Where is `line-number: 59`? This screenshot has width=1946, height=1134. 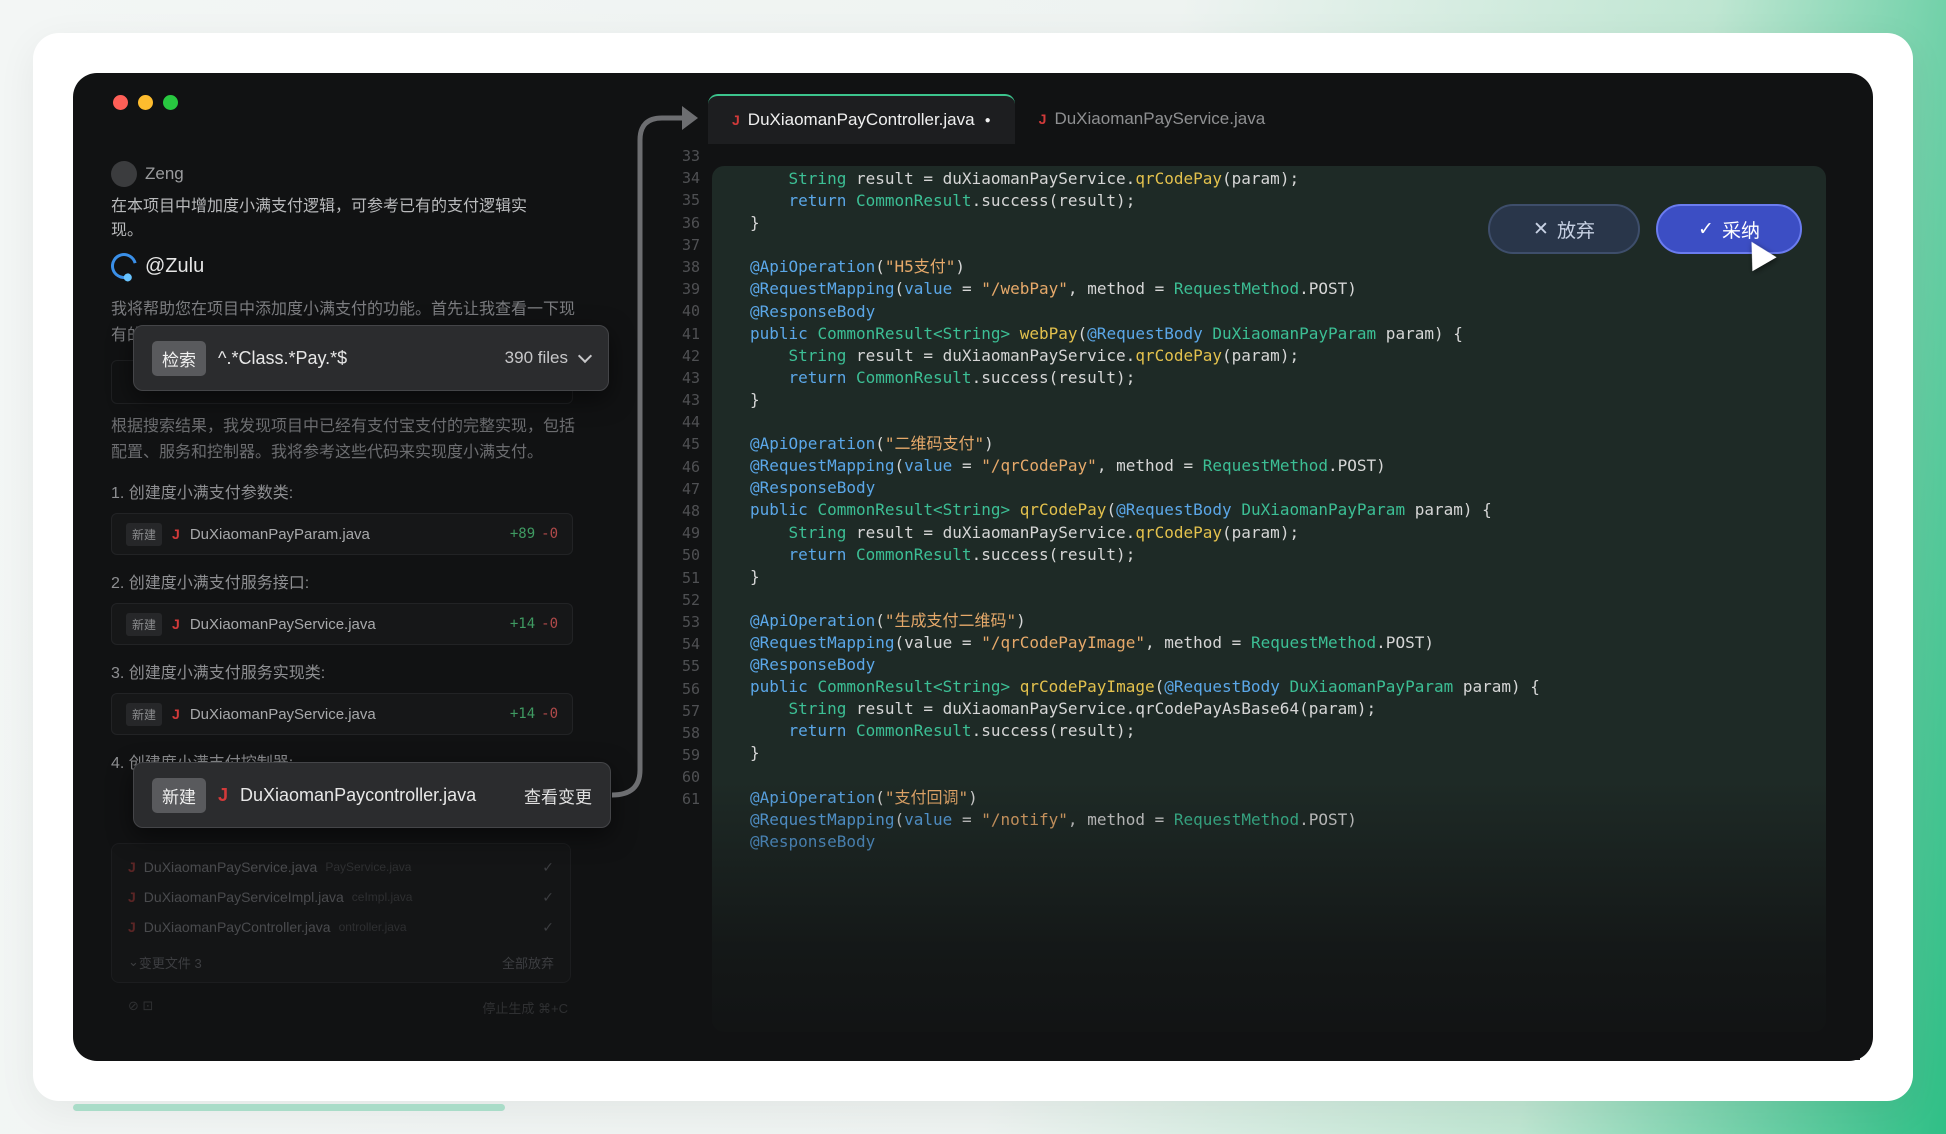 line-number: 59 is located at coordinates (690, 755).